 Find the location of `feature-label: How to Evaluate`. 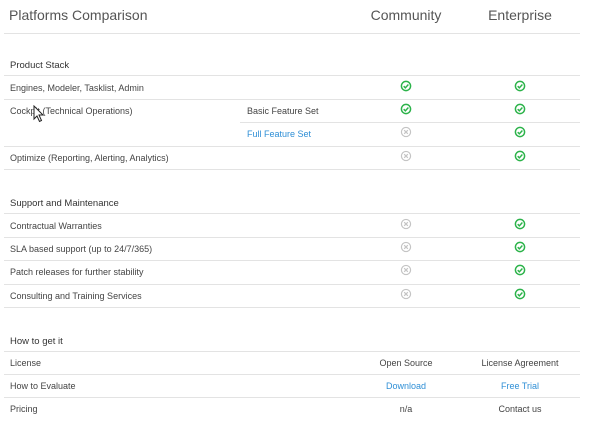

feature-label: How to Evaluate is located at coordinates (43, 386).